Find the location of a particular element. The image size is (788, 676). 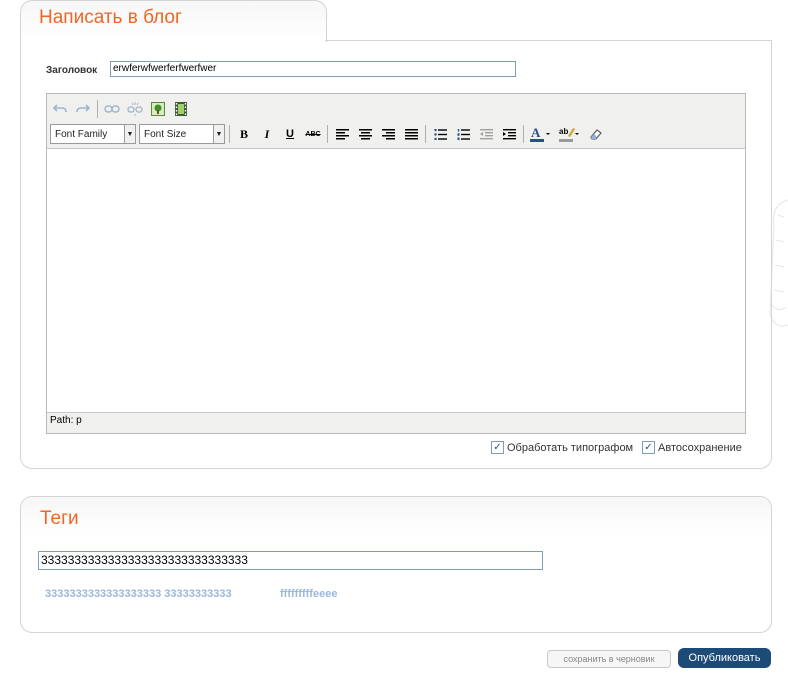

bullet-list-icon is located at coordinates (440, 134).